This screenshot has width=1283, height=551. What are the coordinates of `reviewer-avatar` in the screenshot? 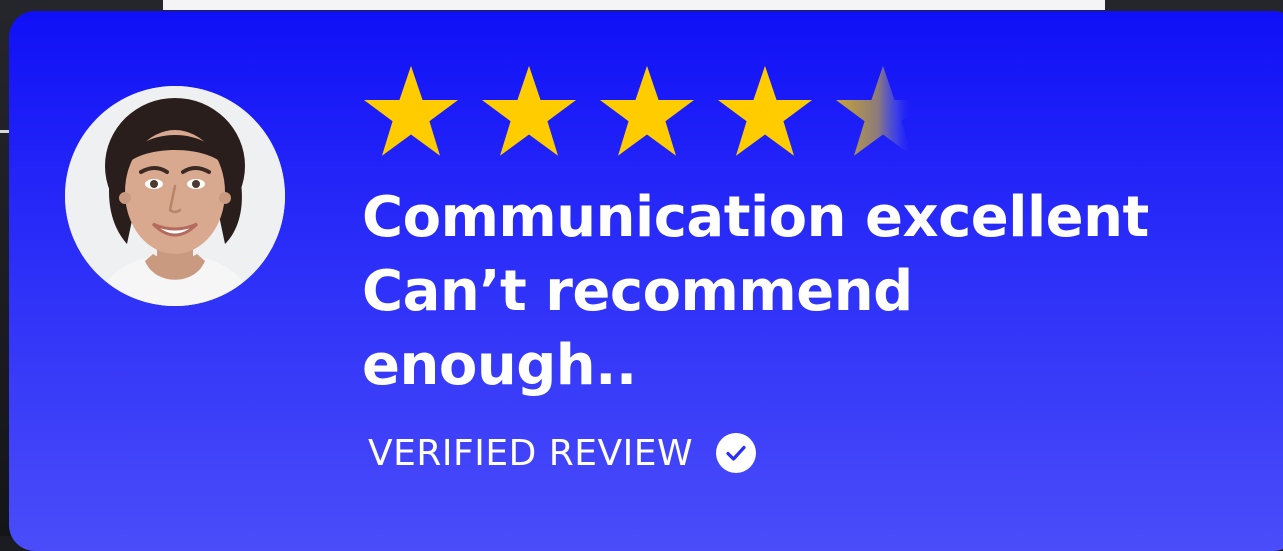 It's located at (175, 196).